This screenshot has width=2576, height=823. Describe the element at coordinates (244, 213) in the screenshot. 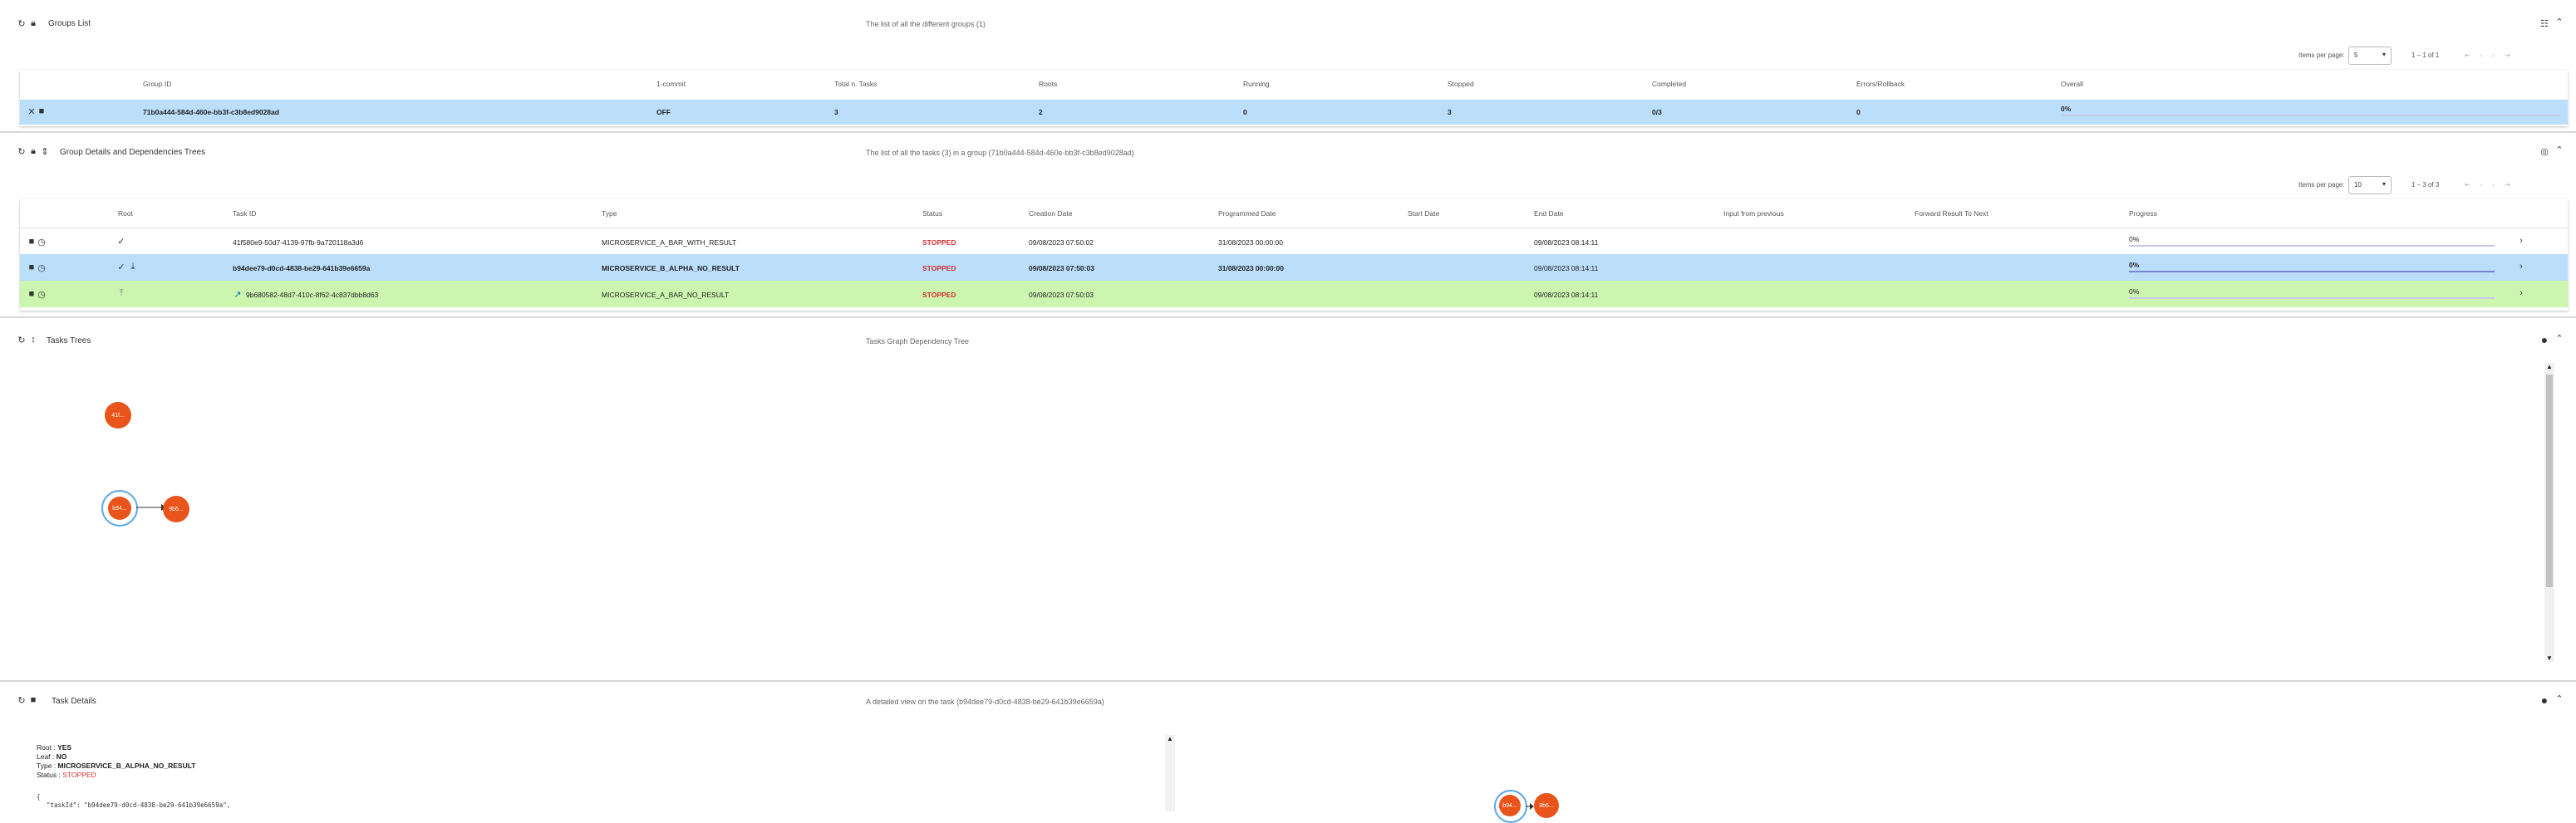

I see `col-task-id: Task ID` at that location.